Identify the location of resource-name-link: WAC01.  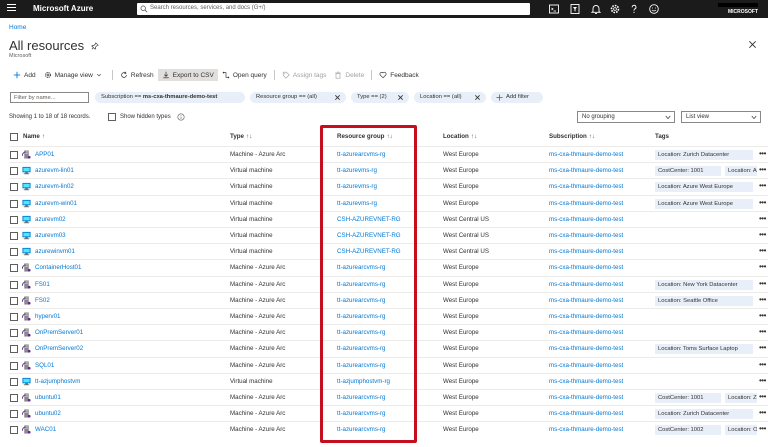
(45, 429).